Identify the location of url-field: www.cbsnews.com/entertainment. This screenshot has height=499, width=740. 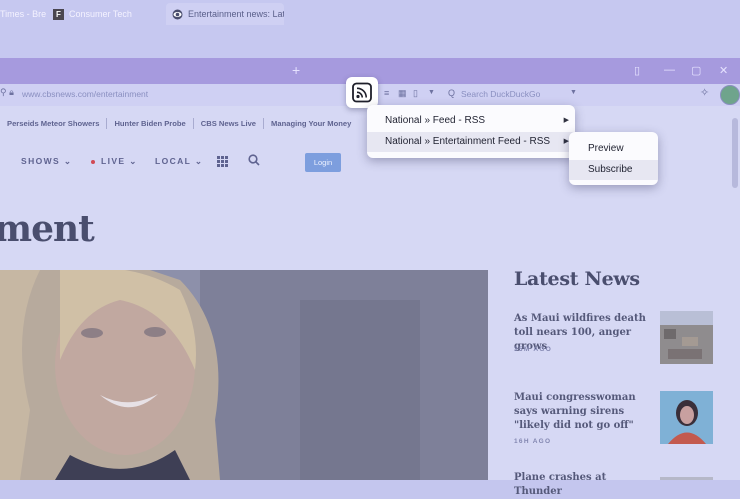
(85, 94).